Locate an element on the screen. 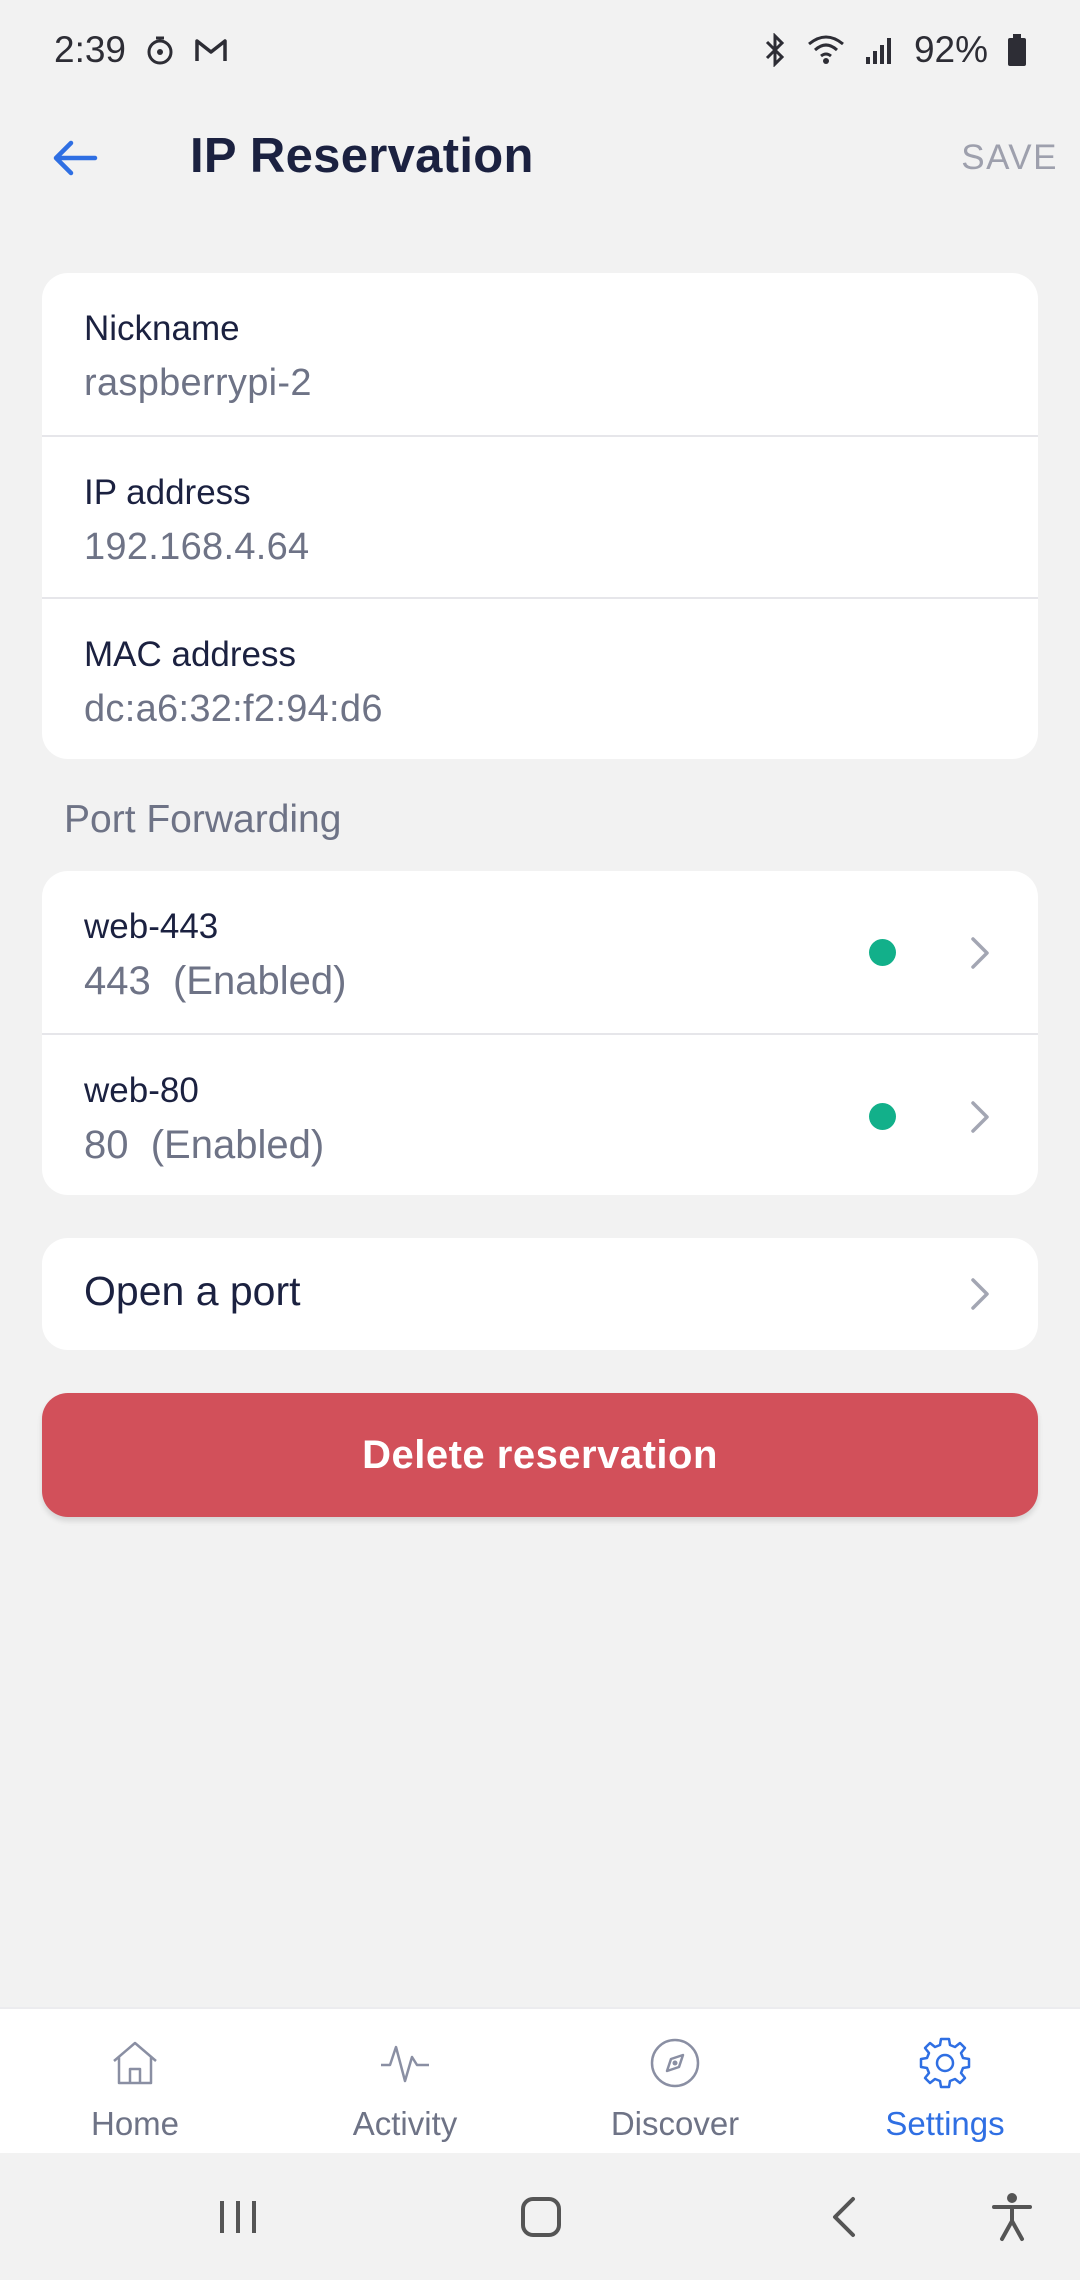  system-back-button is located at coordinates (844, 2219).